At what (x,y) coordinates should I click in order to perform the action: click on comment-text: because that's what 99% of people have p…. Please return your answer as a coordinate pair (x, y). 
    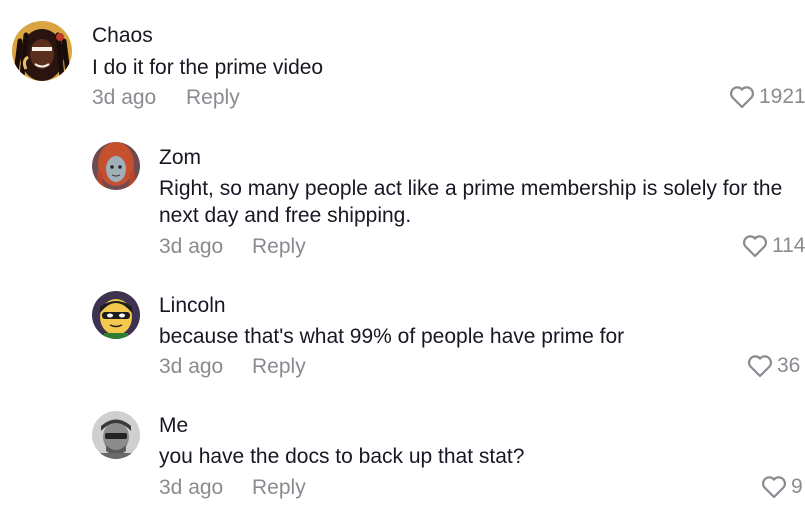
    Looking at the image, I should click on (392, 336).